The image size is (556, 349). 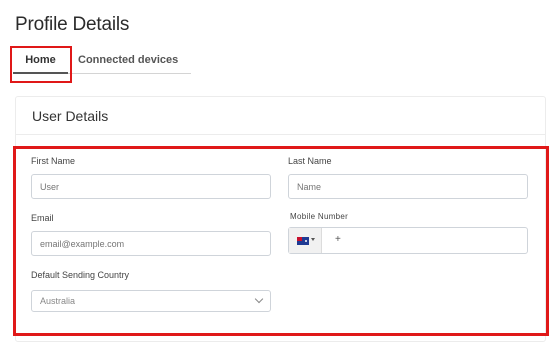 I want to click on country-code-dropdown, so click(x=305, y=240).